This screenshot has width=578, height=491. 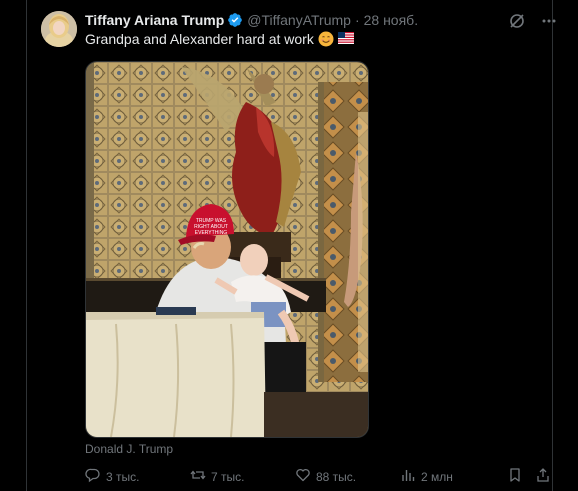 I want to click on more-icon, so click(x=549, y=21).